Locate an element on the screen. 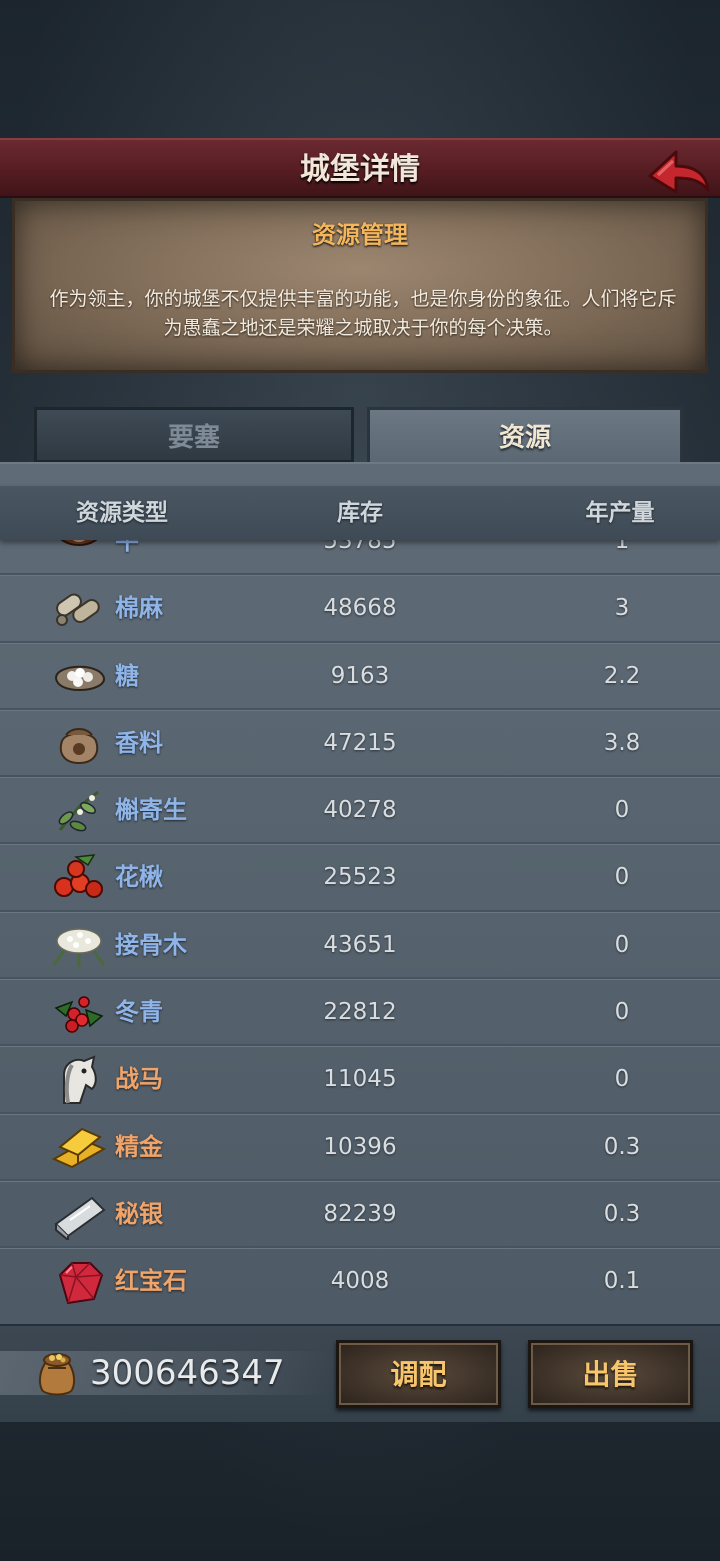  resource-row: 槲寄生 40278 0 is located at coordinates (360, 811).